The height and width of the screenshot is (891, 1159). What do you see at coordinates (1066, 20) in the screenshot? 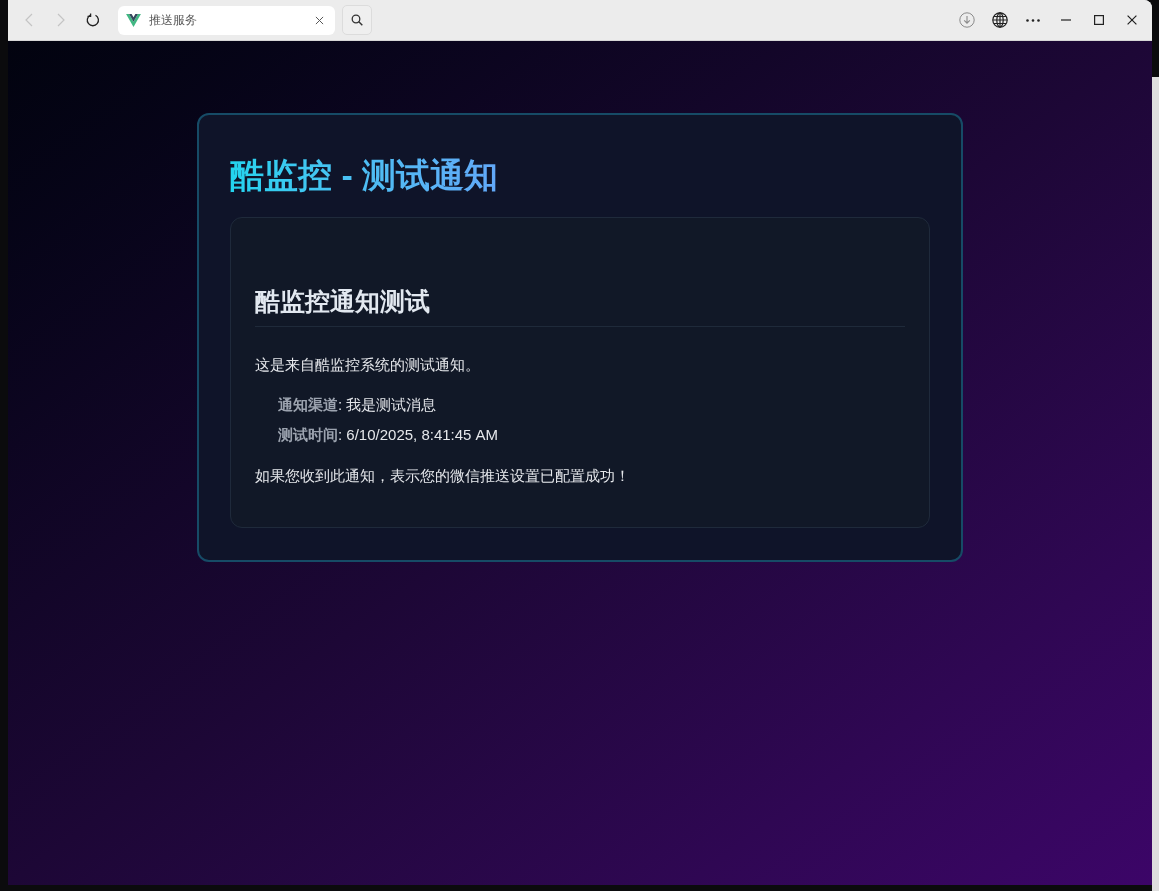
I see `minimize-icon` at bounding box center [1066, 20].